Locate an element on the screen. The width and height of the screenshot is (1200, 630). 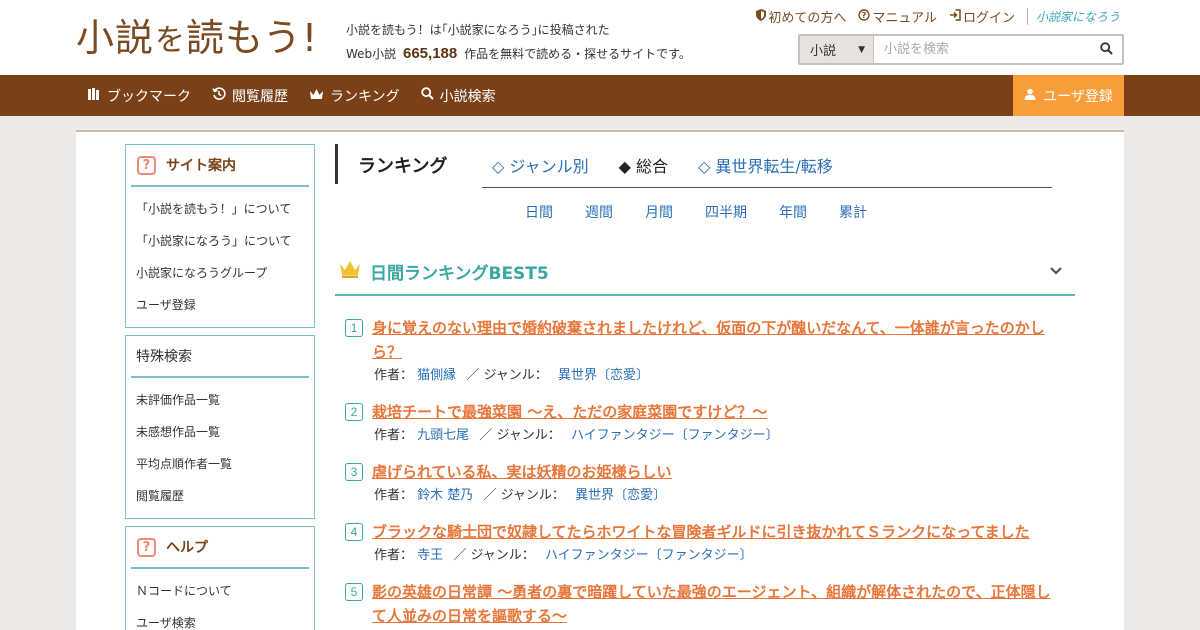
user-register-label: ユーザ登録 is located at coordinates (1078, 96).